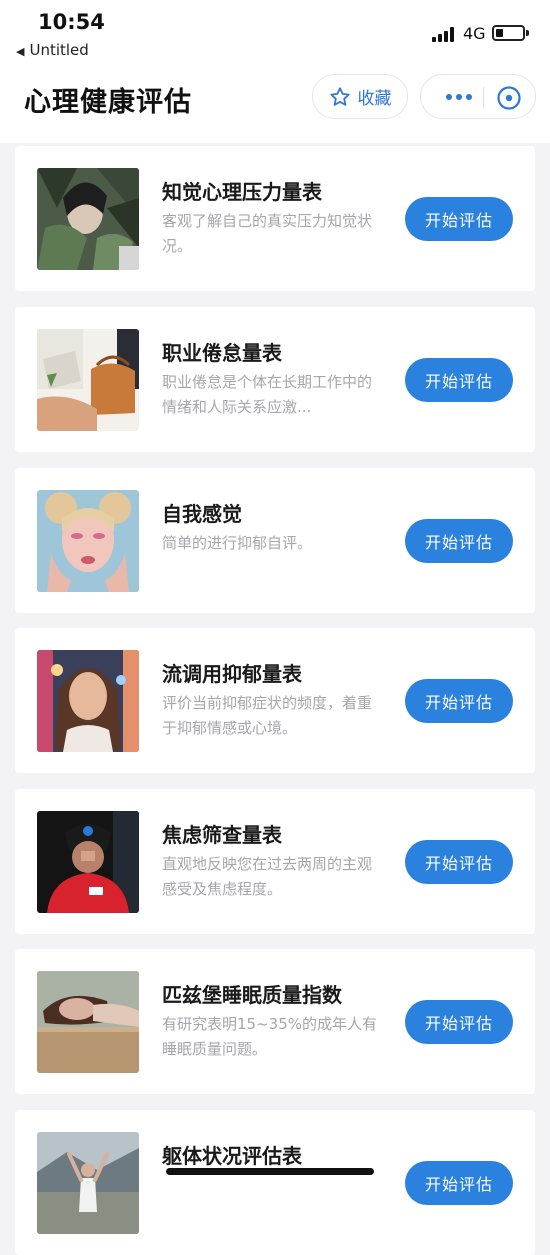 This screenshot has height=1255, width=550. Describe the element at coordinates (88, 1183) in the screenshot. I see `person-arms-raised-photo` at that location.